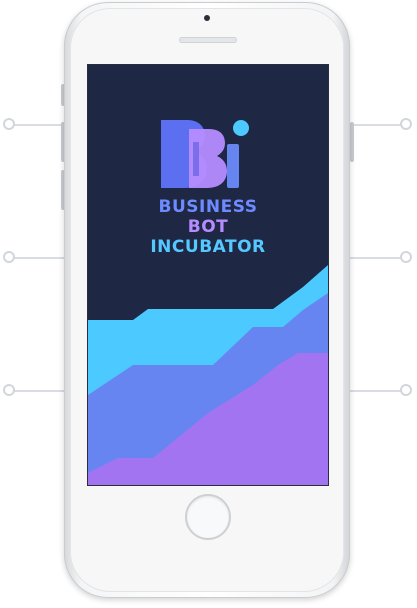 This screenshot has width=417, height=608. Describe the element at coordinates (208, 517) in the screenshot. I see `home-button` at that location.